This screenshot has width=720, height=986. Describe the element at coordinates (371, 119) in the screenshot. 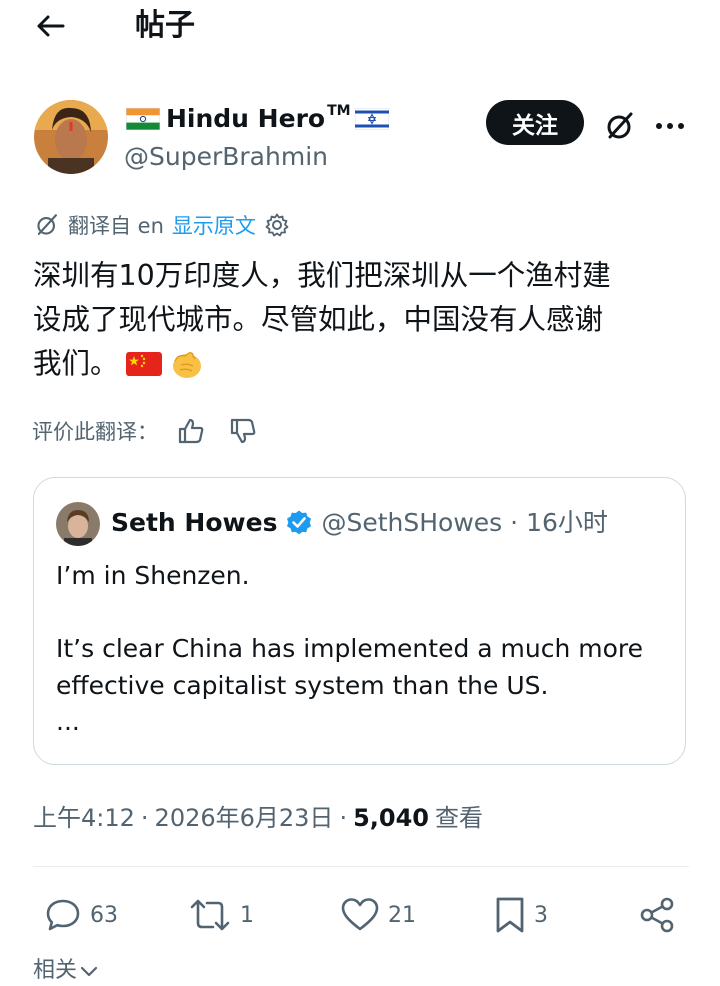

I see `israel-flag-icon` at that location.